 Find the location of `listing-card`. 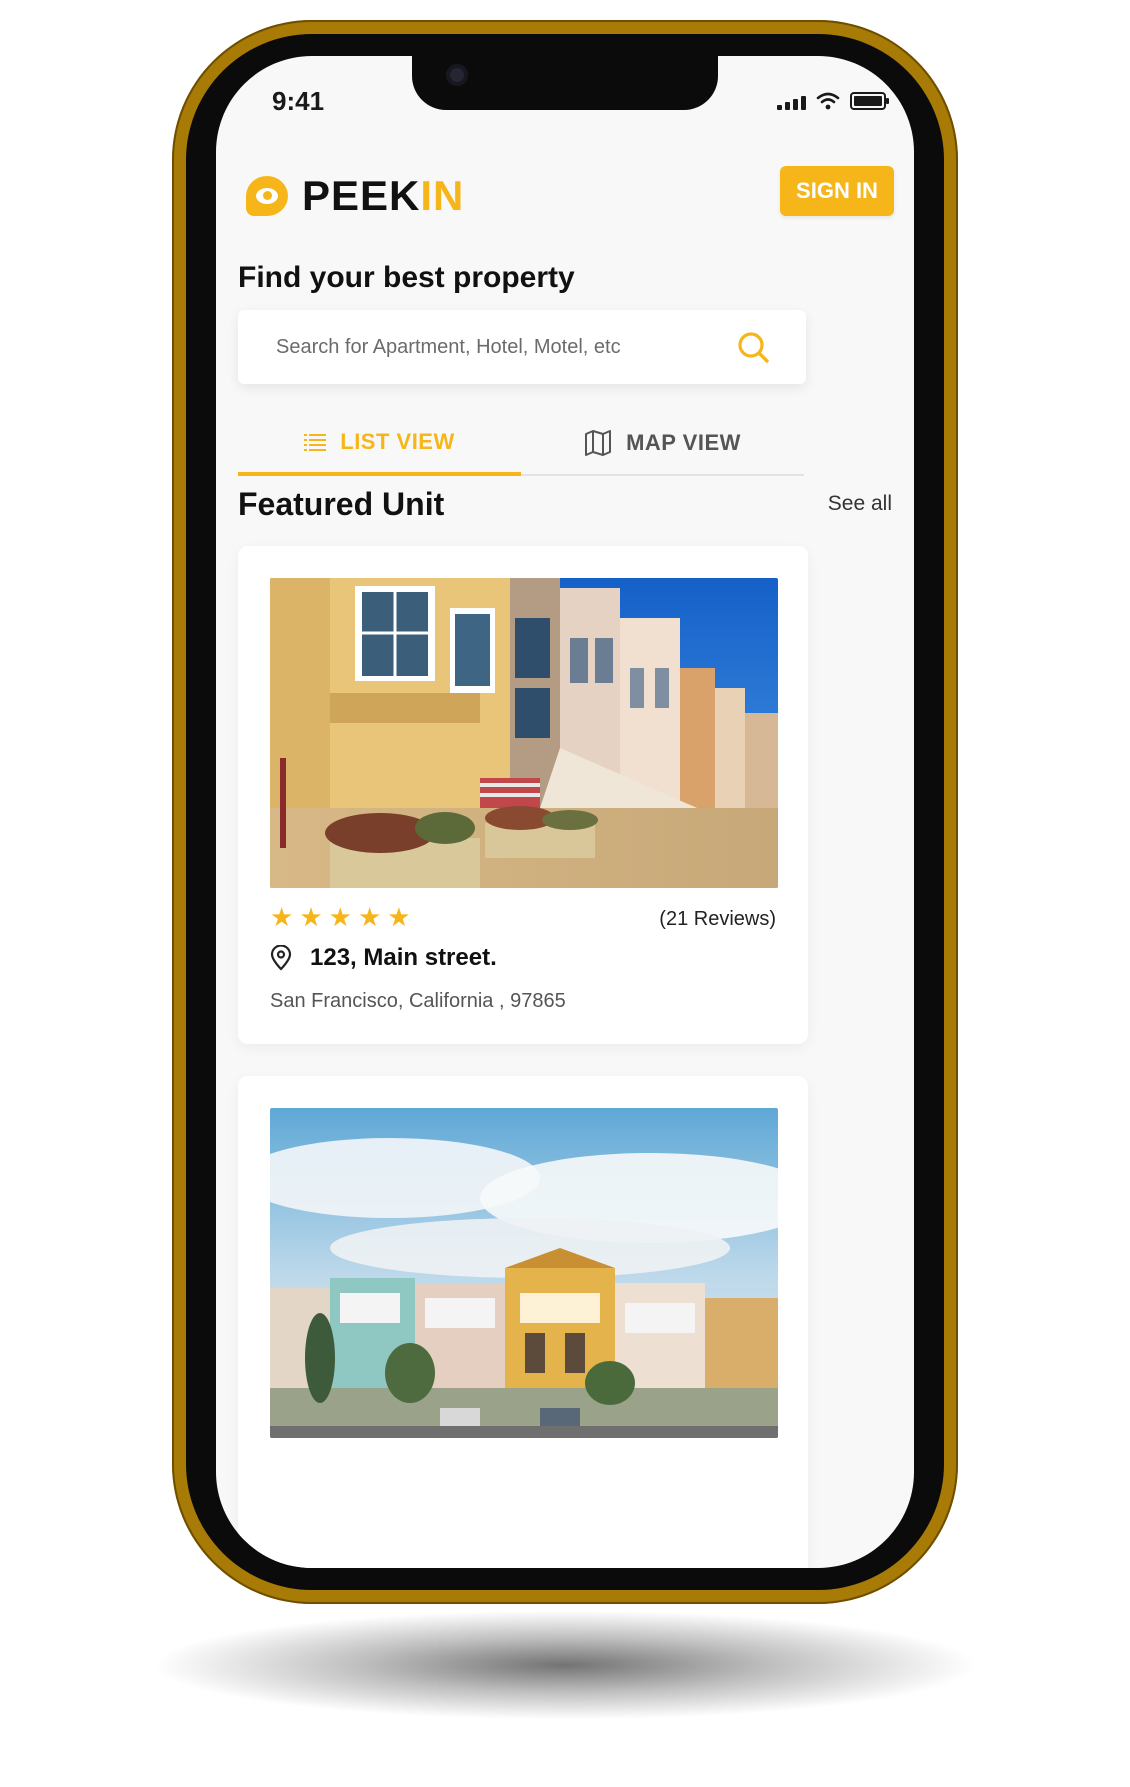

listing-card is located at coordinates (523, 1322).